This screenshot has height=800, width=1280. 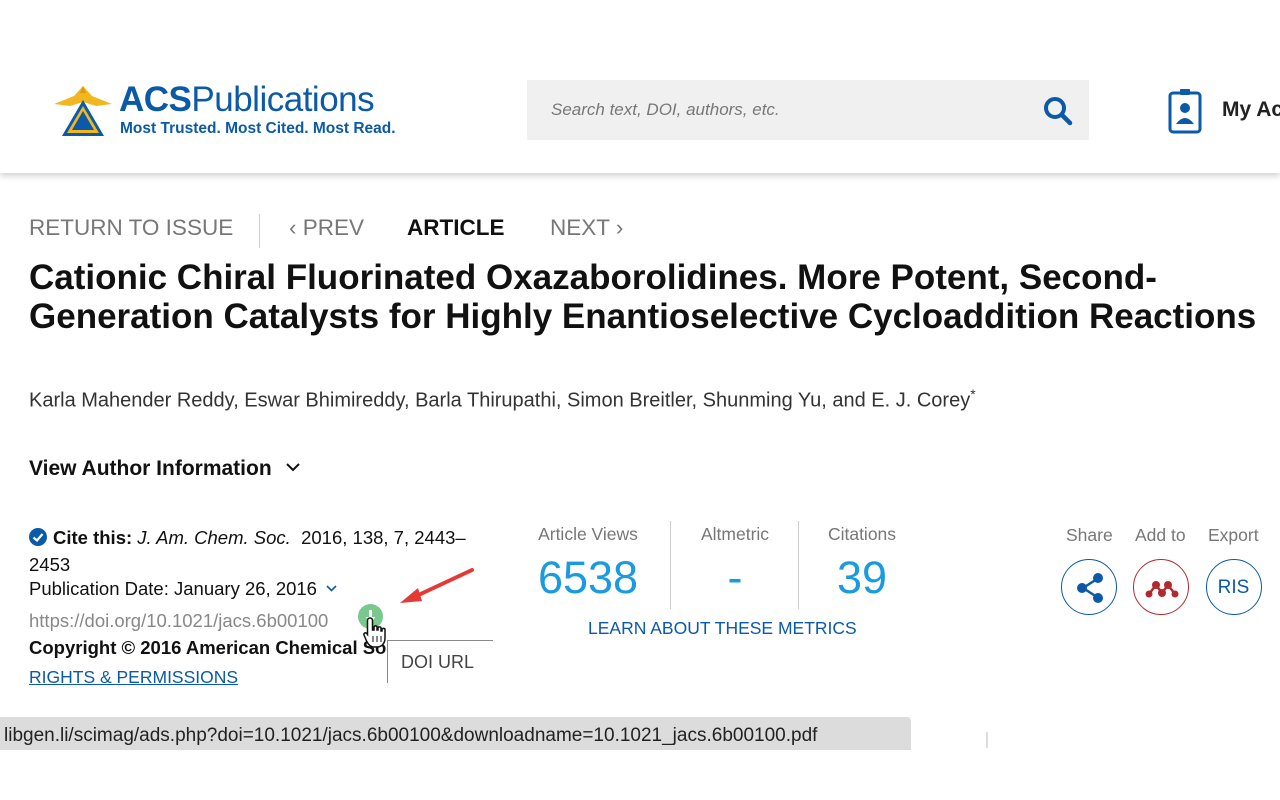 I want to click on logo-wordmark: ACSPublications, so click(x=247, y=99).